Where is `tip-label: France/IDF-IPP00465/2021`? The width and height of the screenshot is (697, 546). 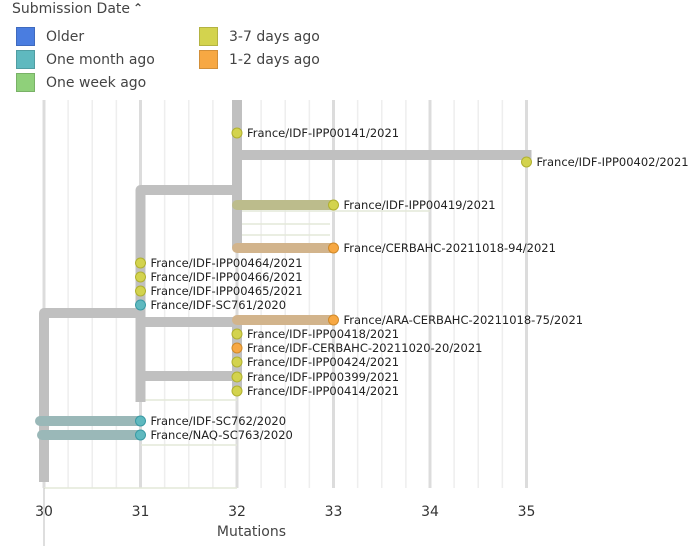 tip-label: France/IDF-IPP00465/2021 is located at coordinates (227, 291).